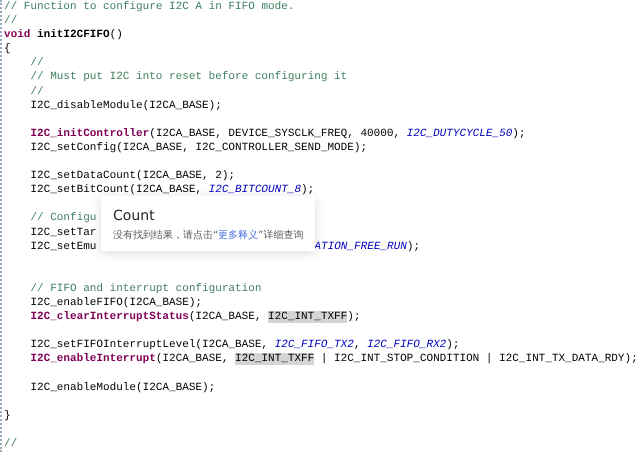 The width and height of the screenshot is (640, 452). What do you see at coordinates (63, 247) in the screenshot?
I see `code-text: I2C_setEmu` at bounding box center [63, 247].